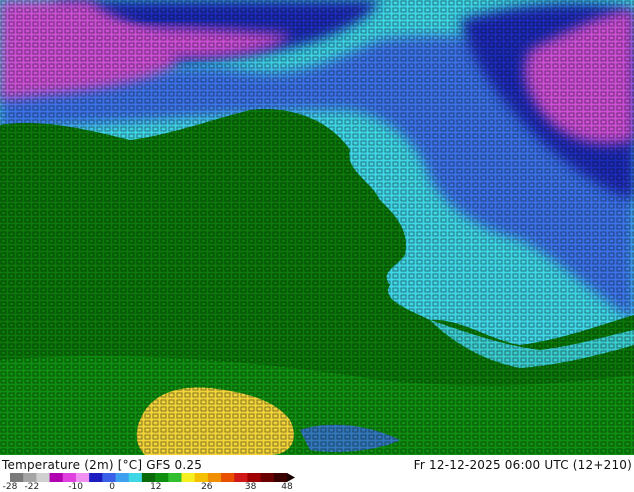 The width and height of the screenshot is (634, 492). I want to click on forecast-datetime: Fr 12-12-2025 06:00 UTC (12+210), so click(522, 465).